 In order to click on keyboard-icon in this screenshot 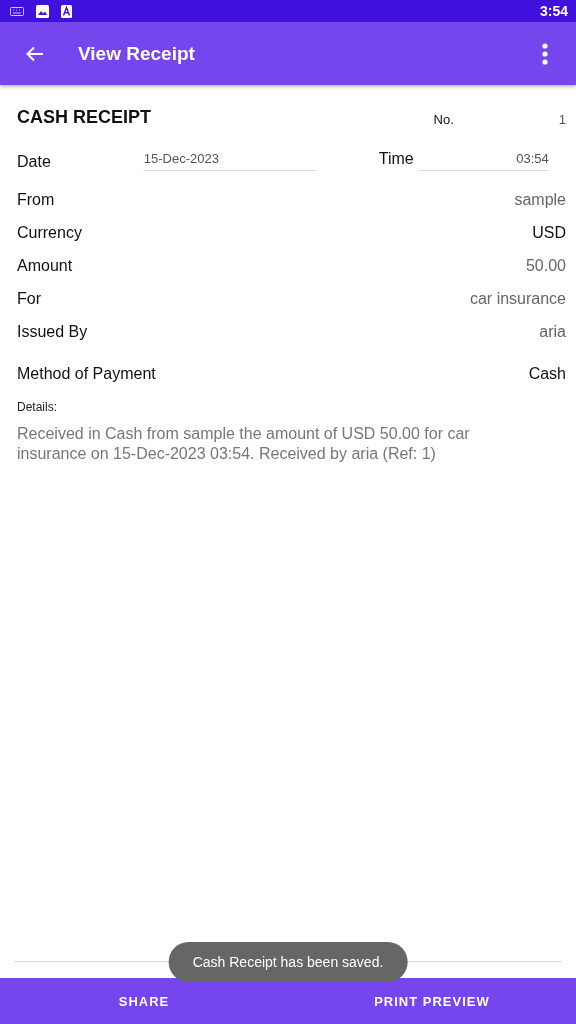, I will do `click(17, 11)`.